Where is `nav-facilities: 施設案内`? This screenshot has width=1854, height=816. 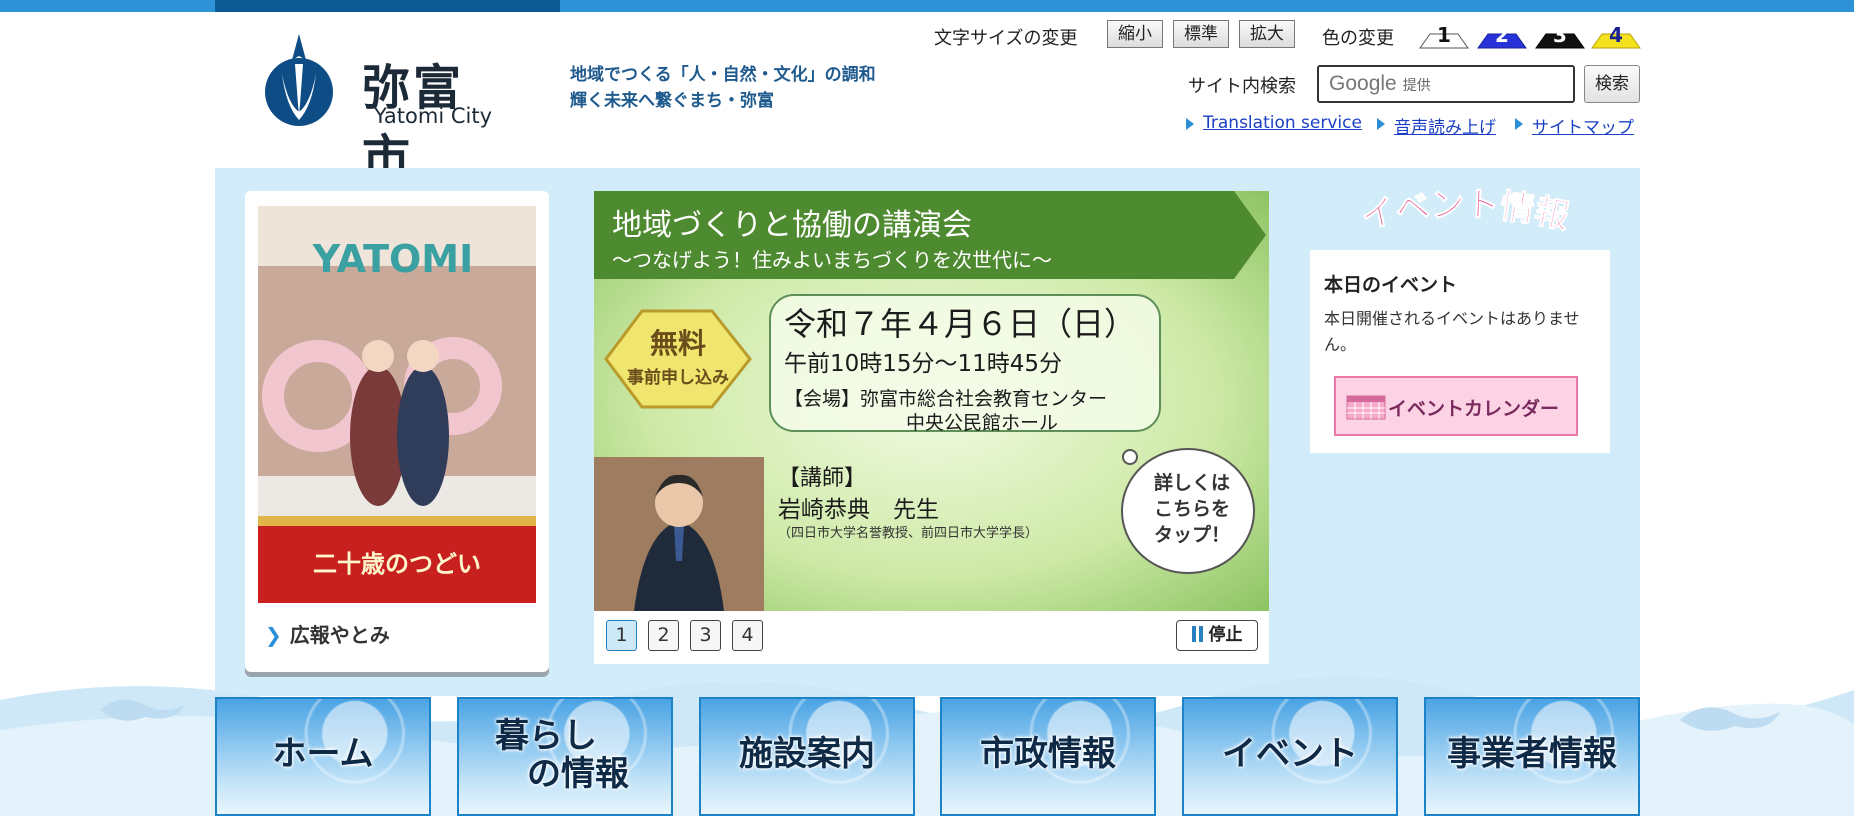
nav-facilities: 施設案内 is located at coordinates (807, 756).